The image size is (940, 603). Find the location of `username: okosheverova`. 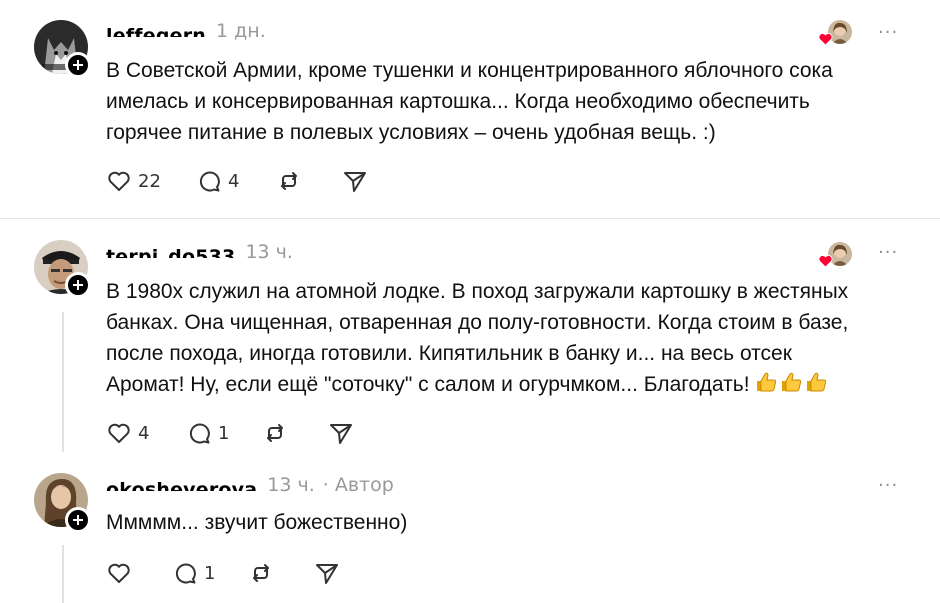

username: okosheverova is located at coordinates (181, 484).